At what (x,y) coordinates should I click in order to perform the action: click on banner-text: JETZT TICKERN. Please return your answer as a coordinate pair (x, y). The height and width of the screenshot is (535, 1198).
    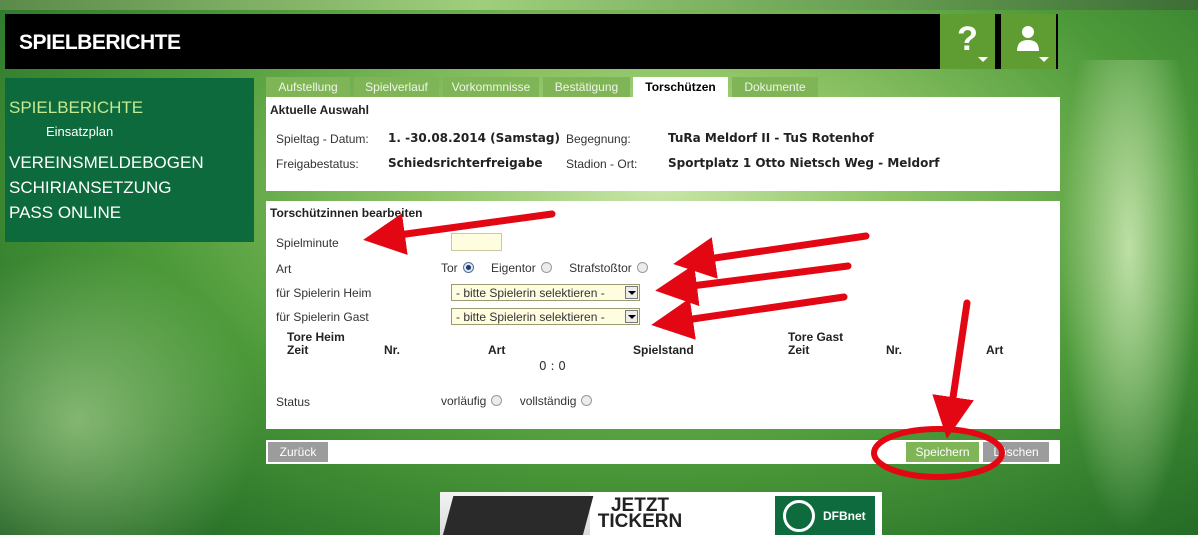
    Looking at the image, I should click on (640, 514).